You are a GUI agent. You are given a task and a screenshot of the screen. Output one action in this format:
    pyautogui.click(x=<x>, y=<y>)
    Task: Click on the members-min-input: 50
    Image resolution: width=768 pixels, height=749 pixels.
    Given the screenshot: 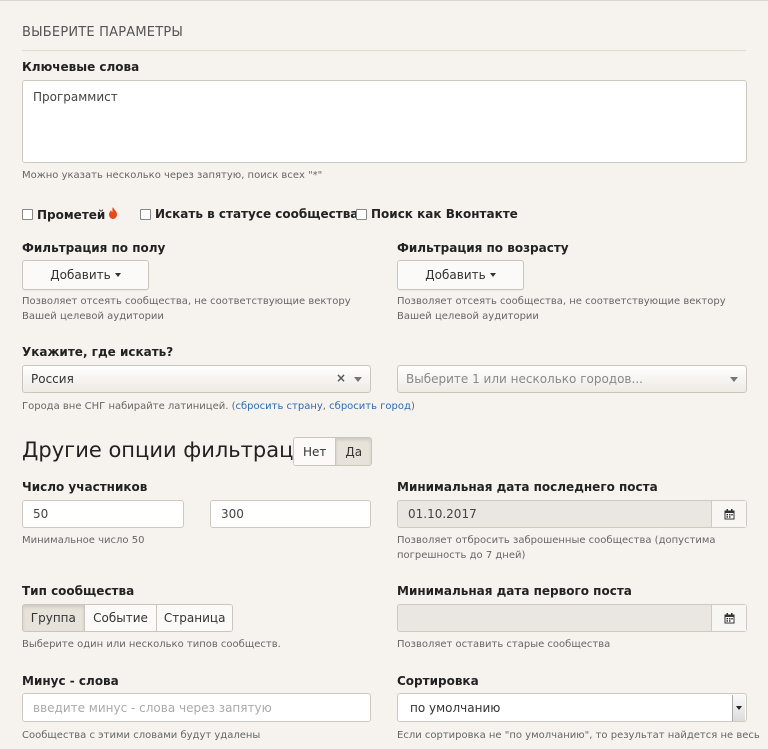 What is the action you would take?
    pyautogui.click(x=103, y=514)
    